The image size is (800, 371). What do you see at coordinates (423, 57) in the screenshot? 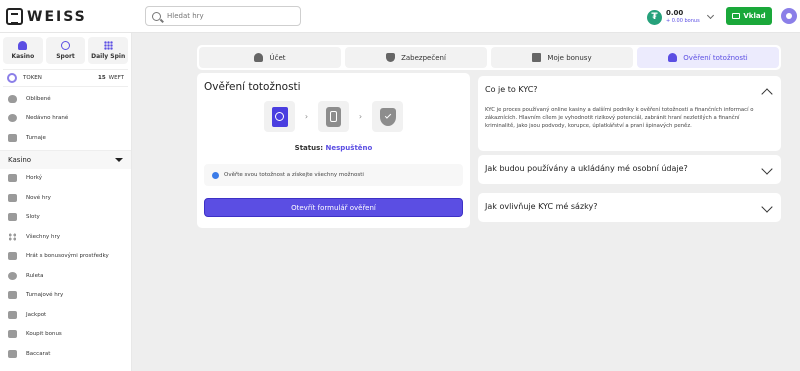
I see `tab-label: Zabezpečení` at bounding box center [423, 57].